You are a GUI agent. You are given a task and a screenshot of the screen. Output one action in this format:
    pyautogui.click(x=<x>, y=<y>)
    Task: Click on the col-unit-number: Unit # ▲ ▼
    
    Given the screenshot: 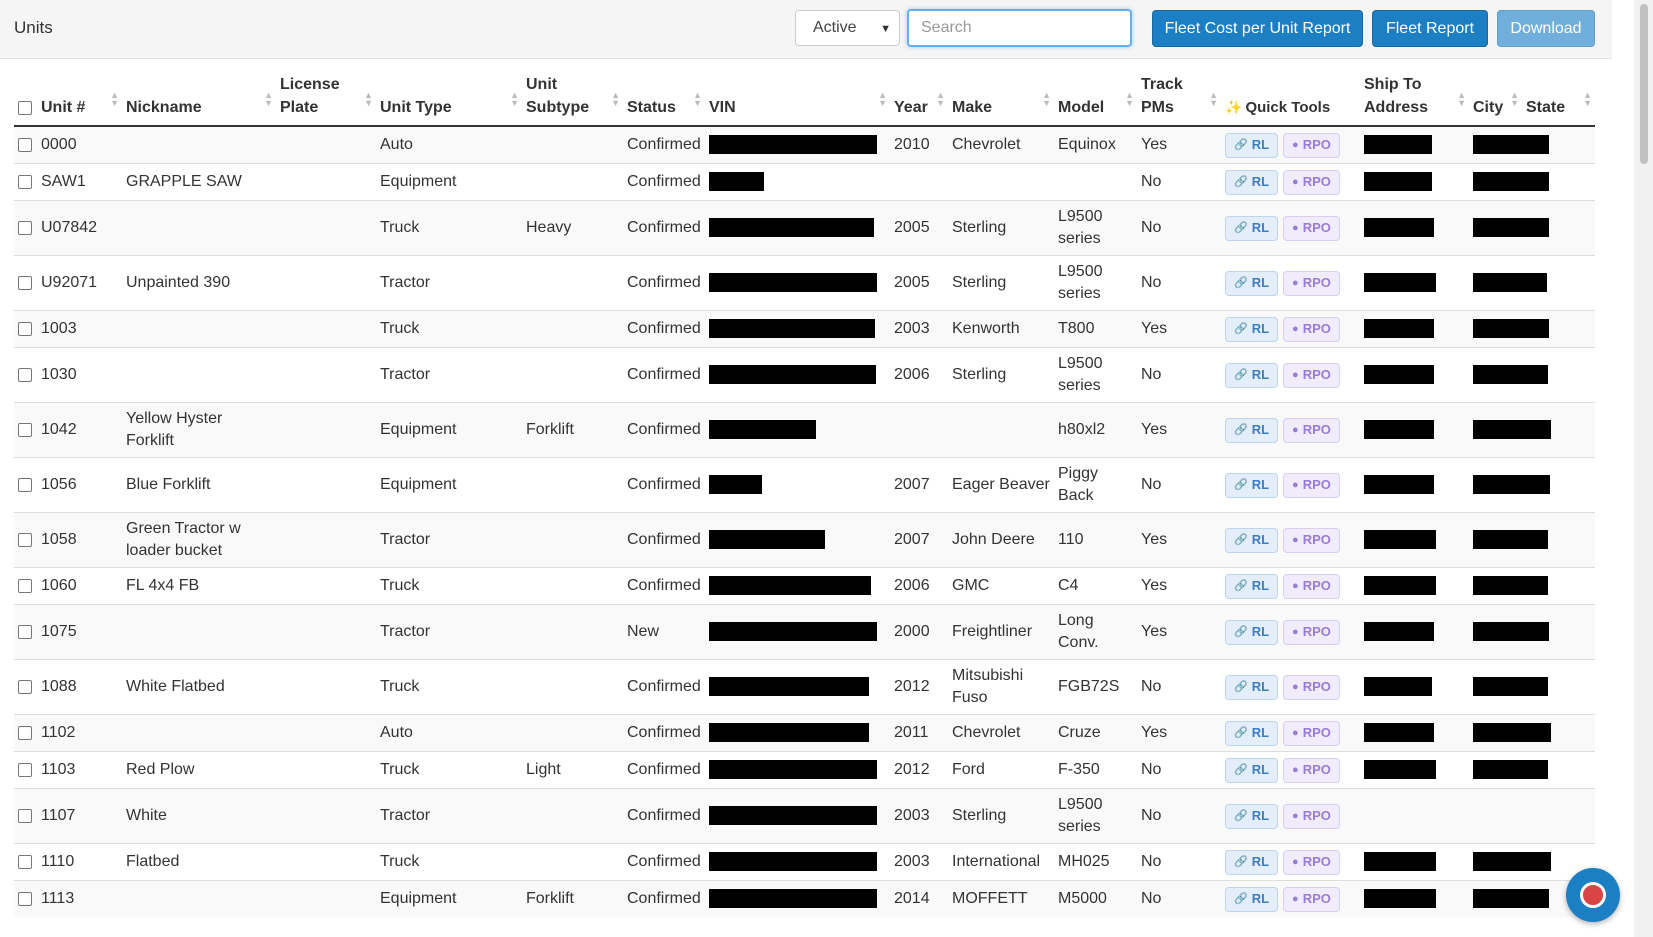 What is the action you would take?
    pyautogui.click(x=79, y=98)
    